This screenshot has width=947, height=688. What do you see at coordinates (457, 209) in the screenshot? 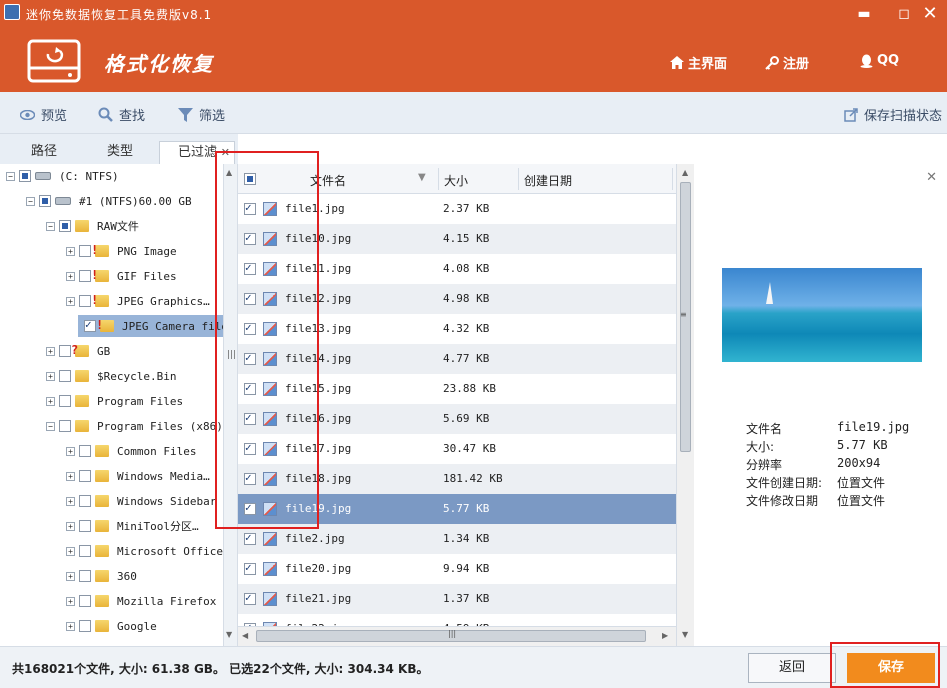
I see `table-row: file1.jpg 2.37 KB` at bounding box center [457, 209].